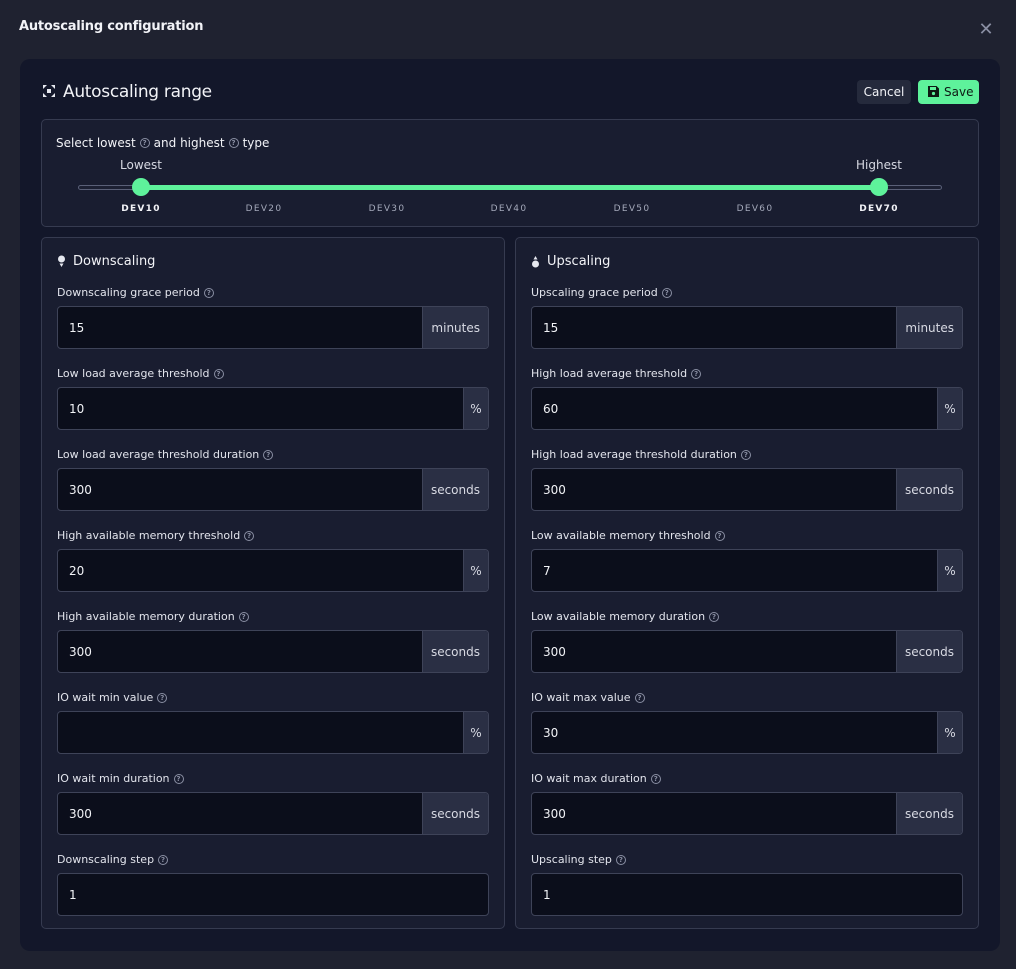 This screenshot has height=969, width=1016. Describe the element at coordinates (141, 165) in the screenshot. I see `lowest-label: Lowest` at that location.